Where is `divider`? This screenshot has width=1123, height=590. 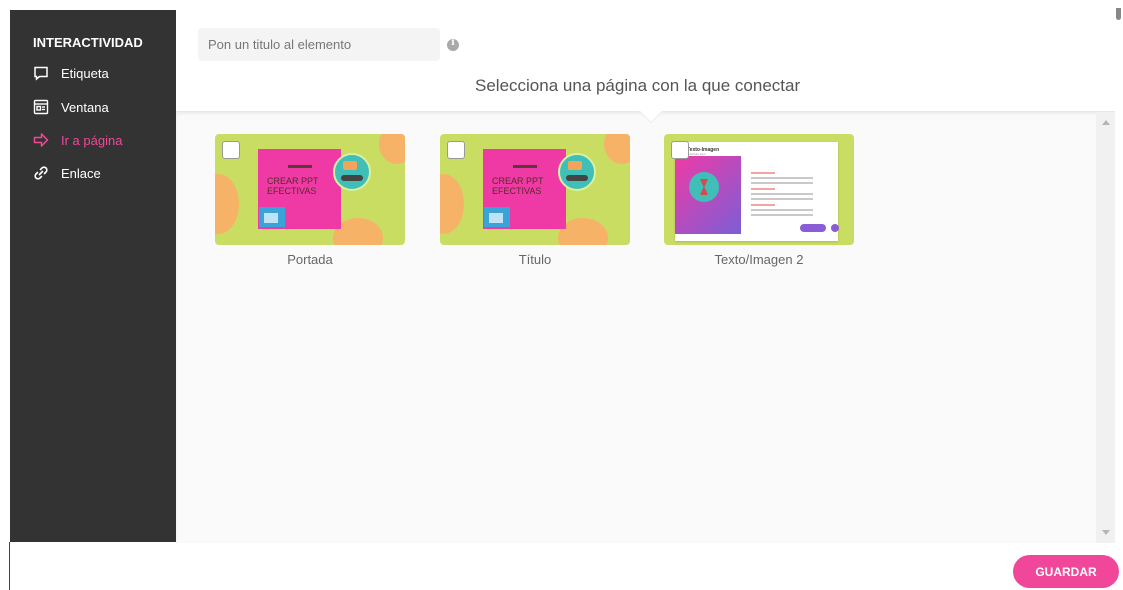 divider is located at coordinates (9, 566).